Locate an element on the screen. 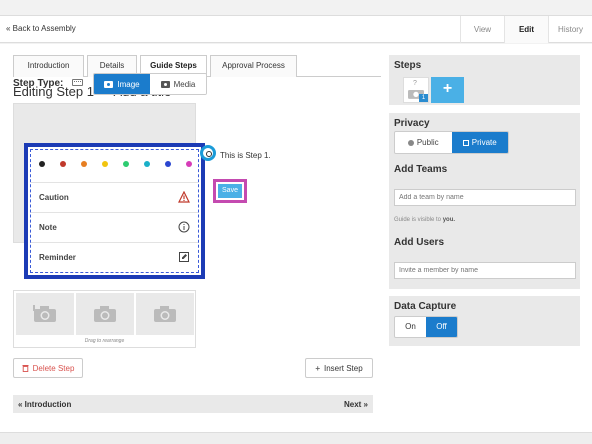 The height and width of the screenshot is (444, 592). question-mark-icon: ? is located at coordinates (415, 83).